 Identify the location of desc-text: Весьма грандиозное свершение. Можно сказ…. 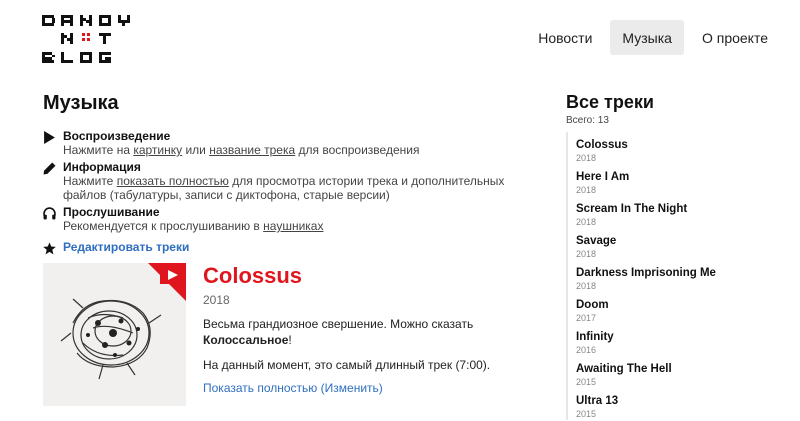
(338, 324).